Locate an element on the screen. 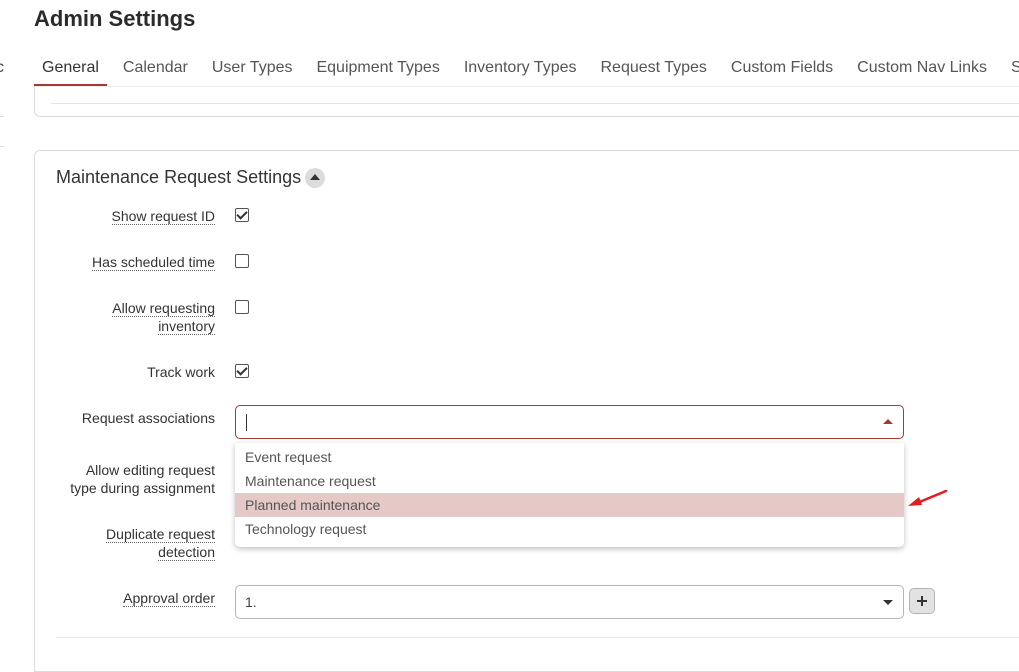 This screenshot has height=672, width=1019. tab-equipment-types: Equipment Types is located at coordinates (377, 69).